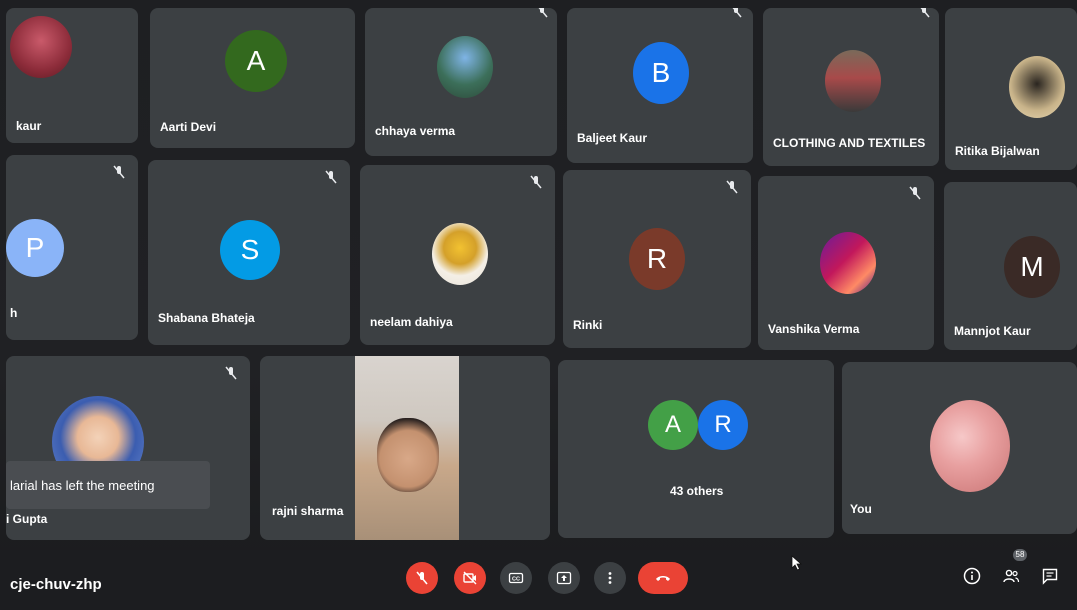 The height and width of the screenshot is (610, 1077). Describe the element at coordinates (206, 318) in the screenshot. I see `participant-name: Shabana Bhateja` at that location.